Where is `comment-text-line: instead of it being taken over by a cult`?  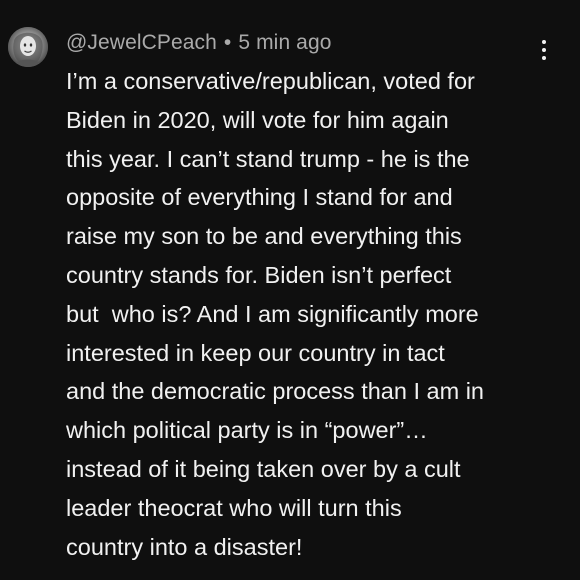
comment-text-line: instead of it being taken over by a cult is located at coordinates (263, 468).